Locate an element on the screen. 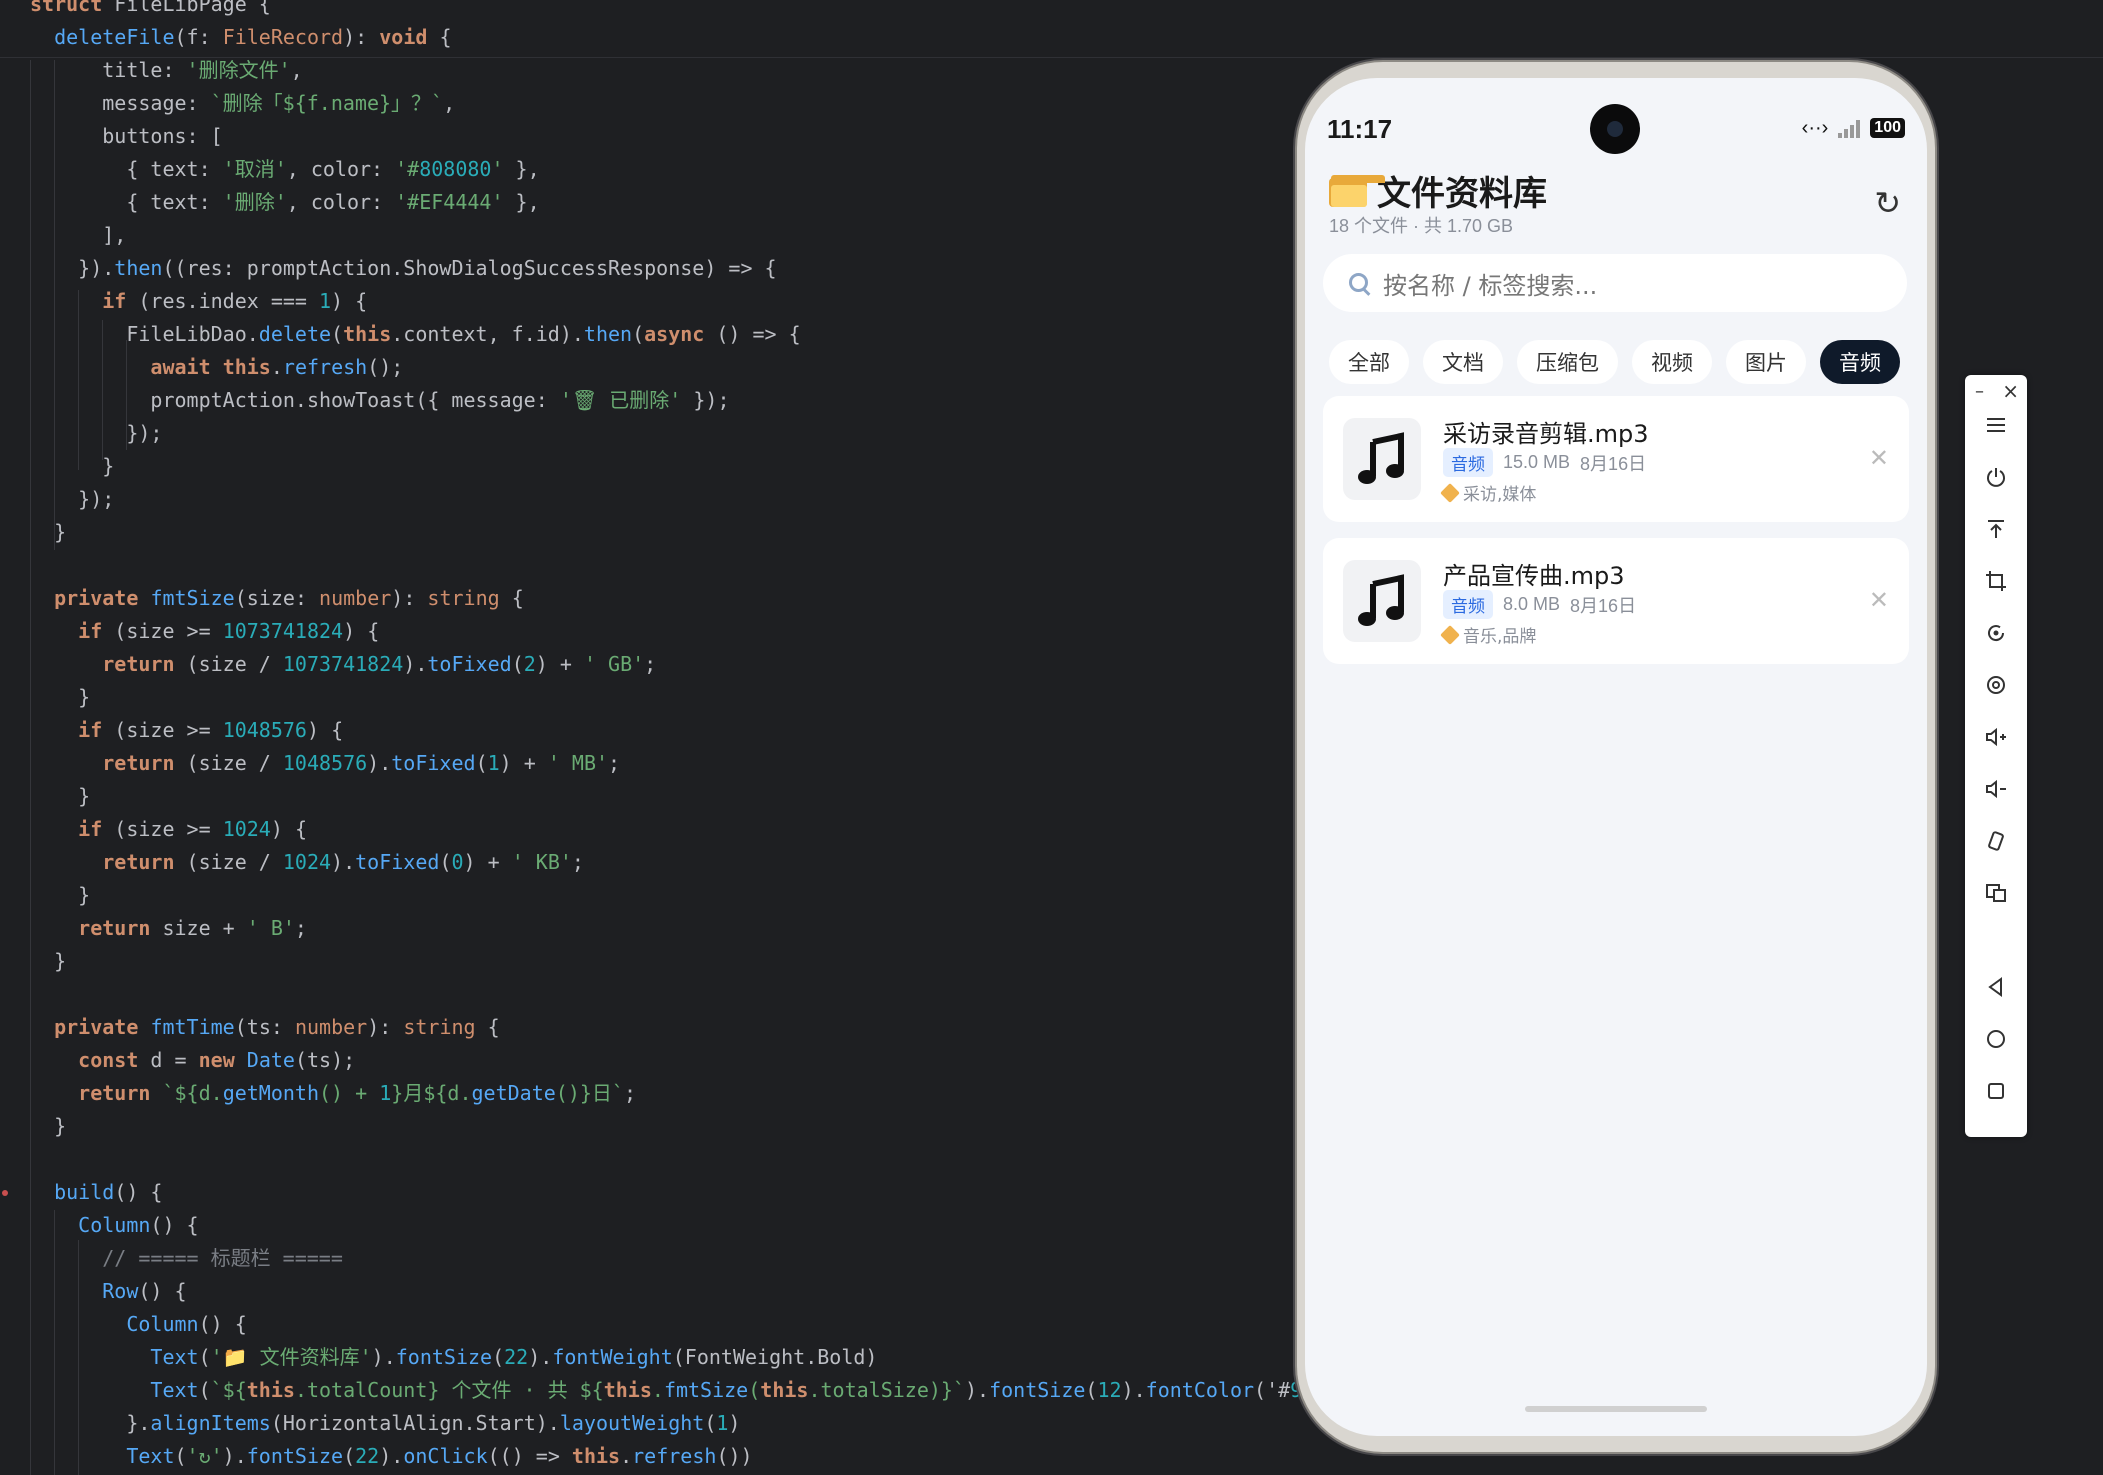 Image resolution: width=2103 pixels, height=1475 pixels. code-line: const d = new Date(ts); is located at coordinates (217, 1060).